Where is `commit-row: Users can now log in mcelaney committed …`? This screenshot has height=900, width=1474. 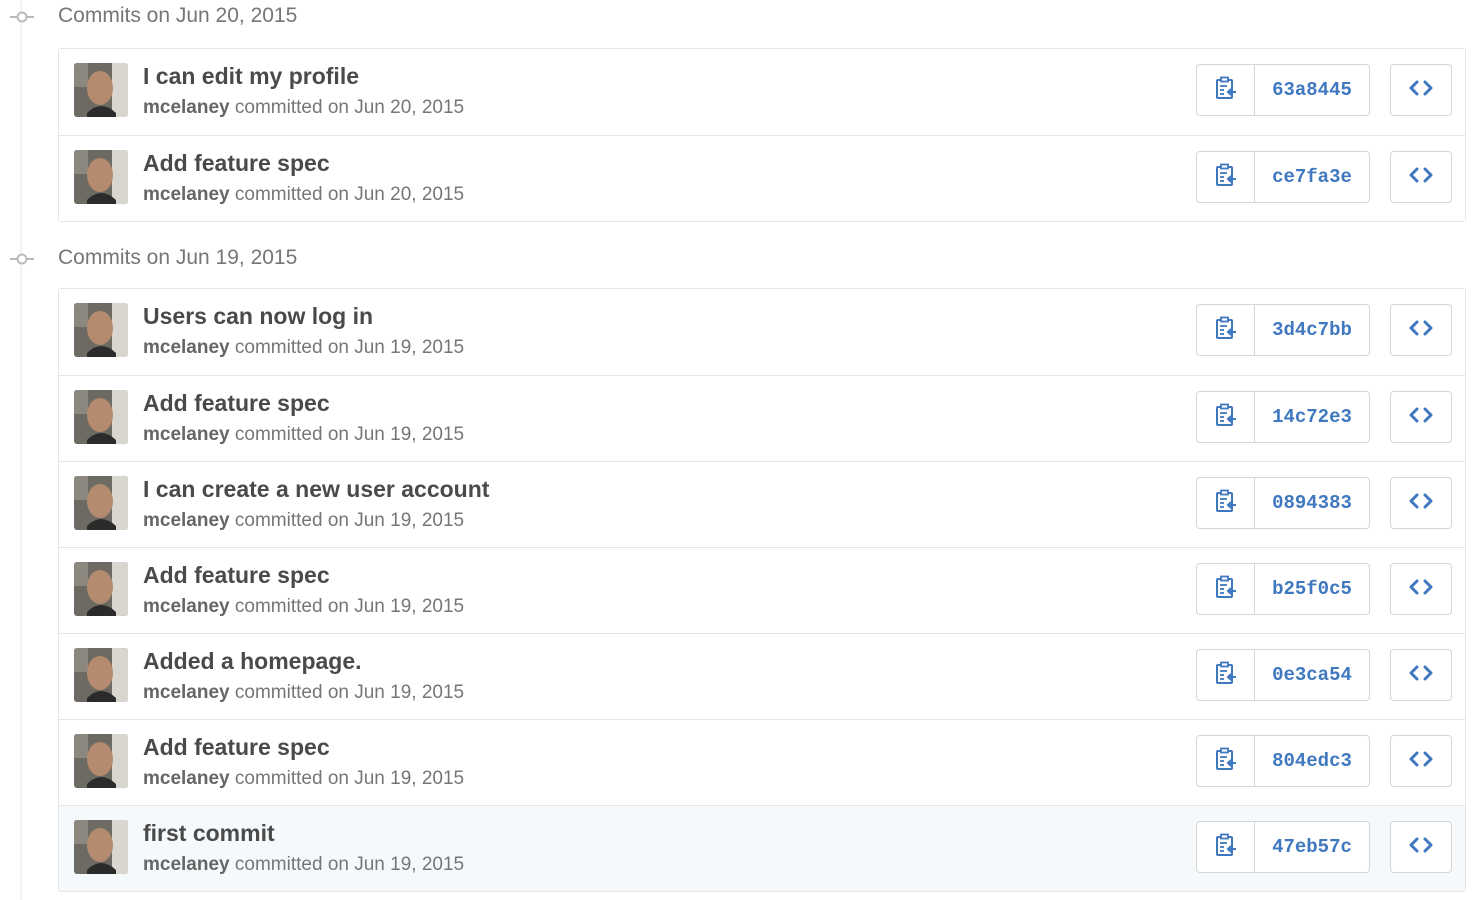 commit-row: Users can now log in mcelaney committed … is located at coordinates (762, 332).